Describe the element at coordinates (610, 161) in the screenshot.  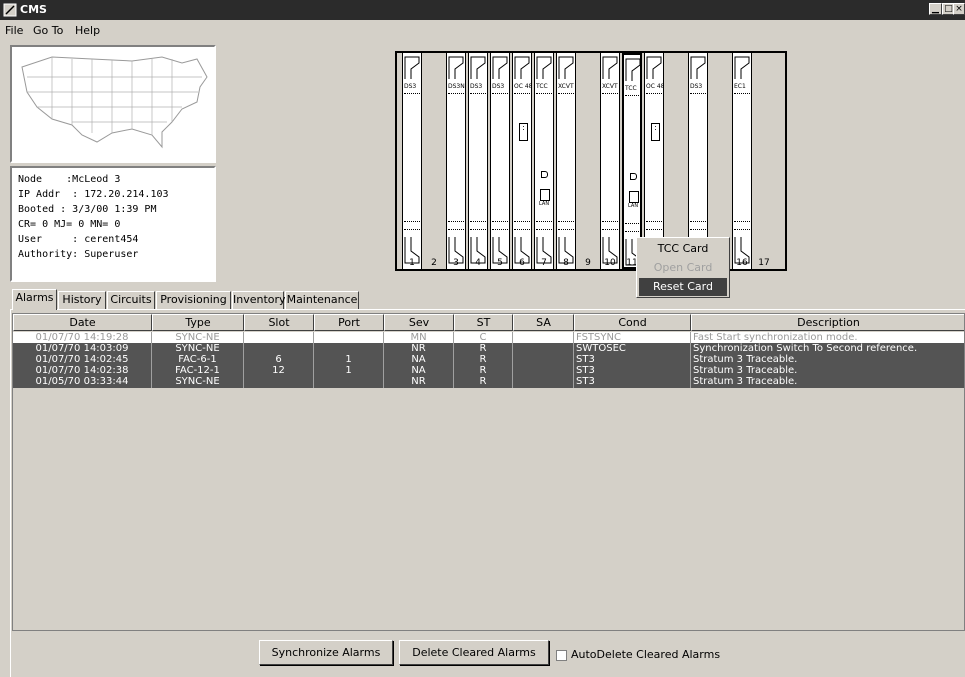
I see `shelf-card-slot-10: XCVT` at that location.